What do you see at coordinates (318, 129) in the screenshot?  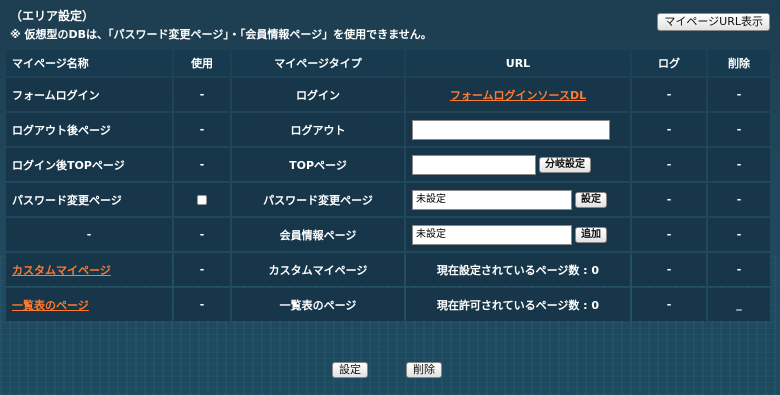 I see `row-type: ログアウト` at bounding box center [318, 129].